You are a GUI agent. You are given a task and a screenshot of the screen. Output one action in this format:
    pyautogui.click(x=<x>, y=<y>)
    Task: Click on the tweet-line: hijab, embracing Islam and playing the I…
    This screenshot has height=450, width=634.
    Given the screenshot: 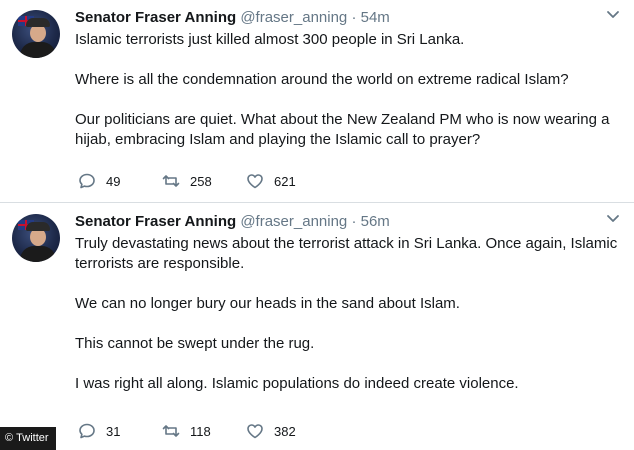 What is the action you would take?
    pyautogui.click(x=278, y=139)
    